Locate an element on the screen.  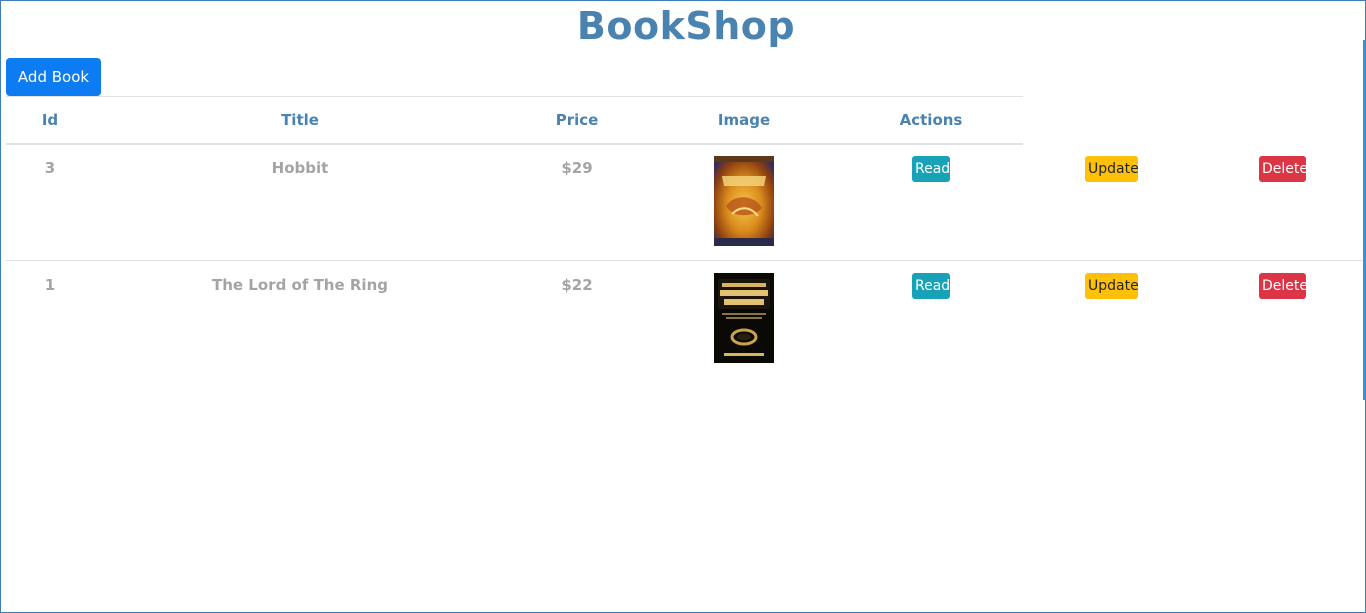
cell-title: Hobbit is located at coordinates (300, 168).